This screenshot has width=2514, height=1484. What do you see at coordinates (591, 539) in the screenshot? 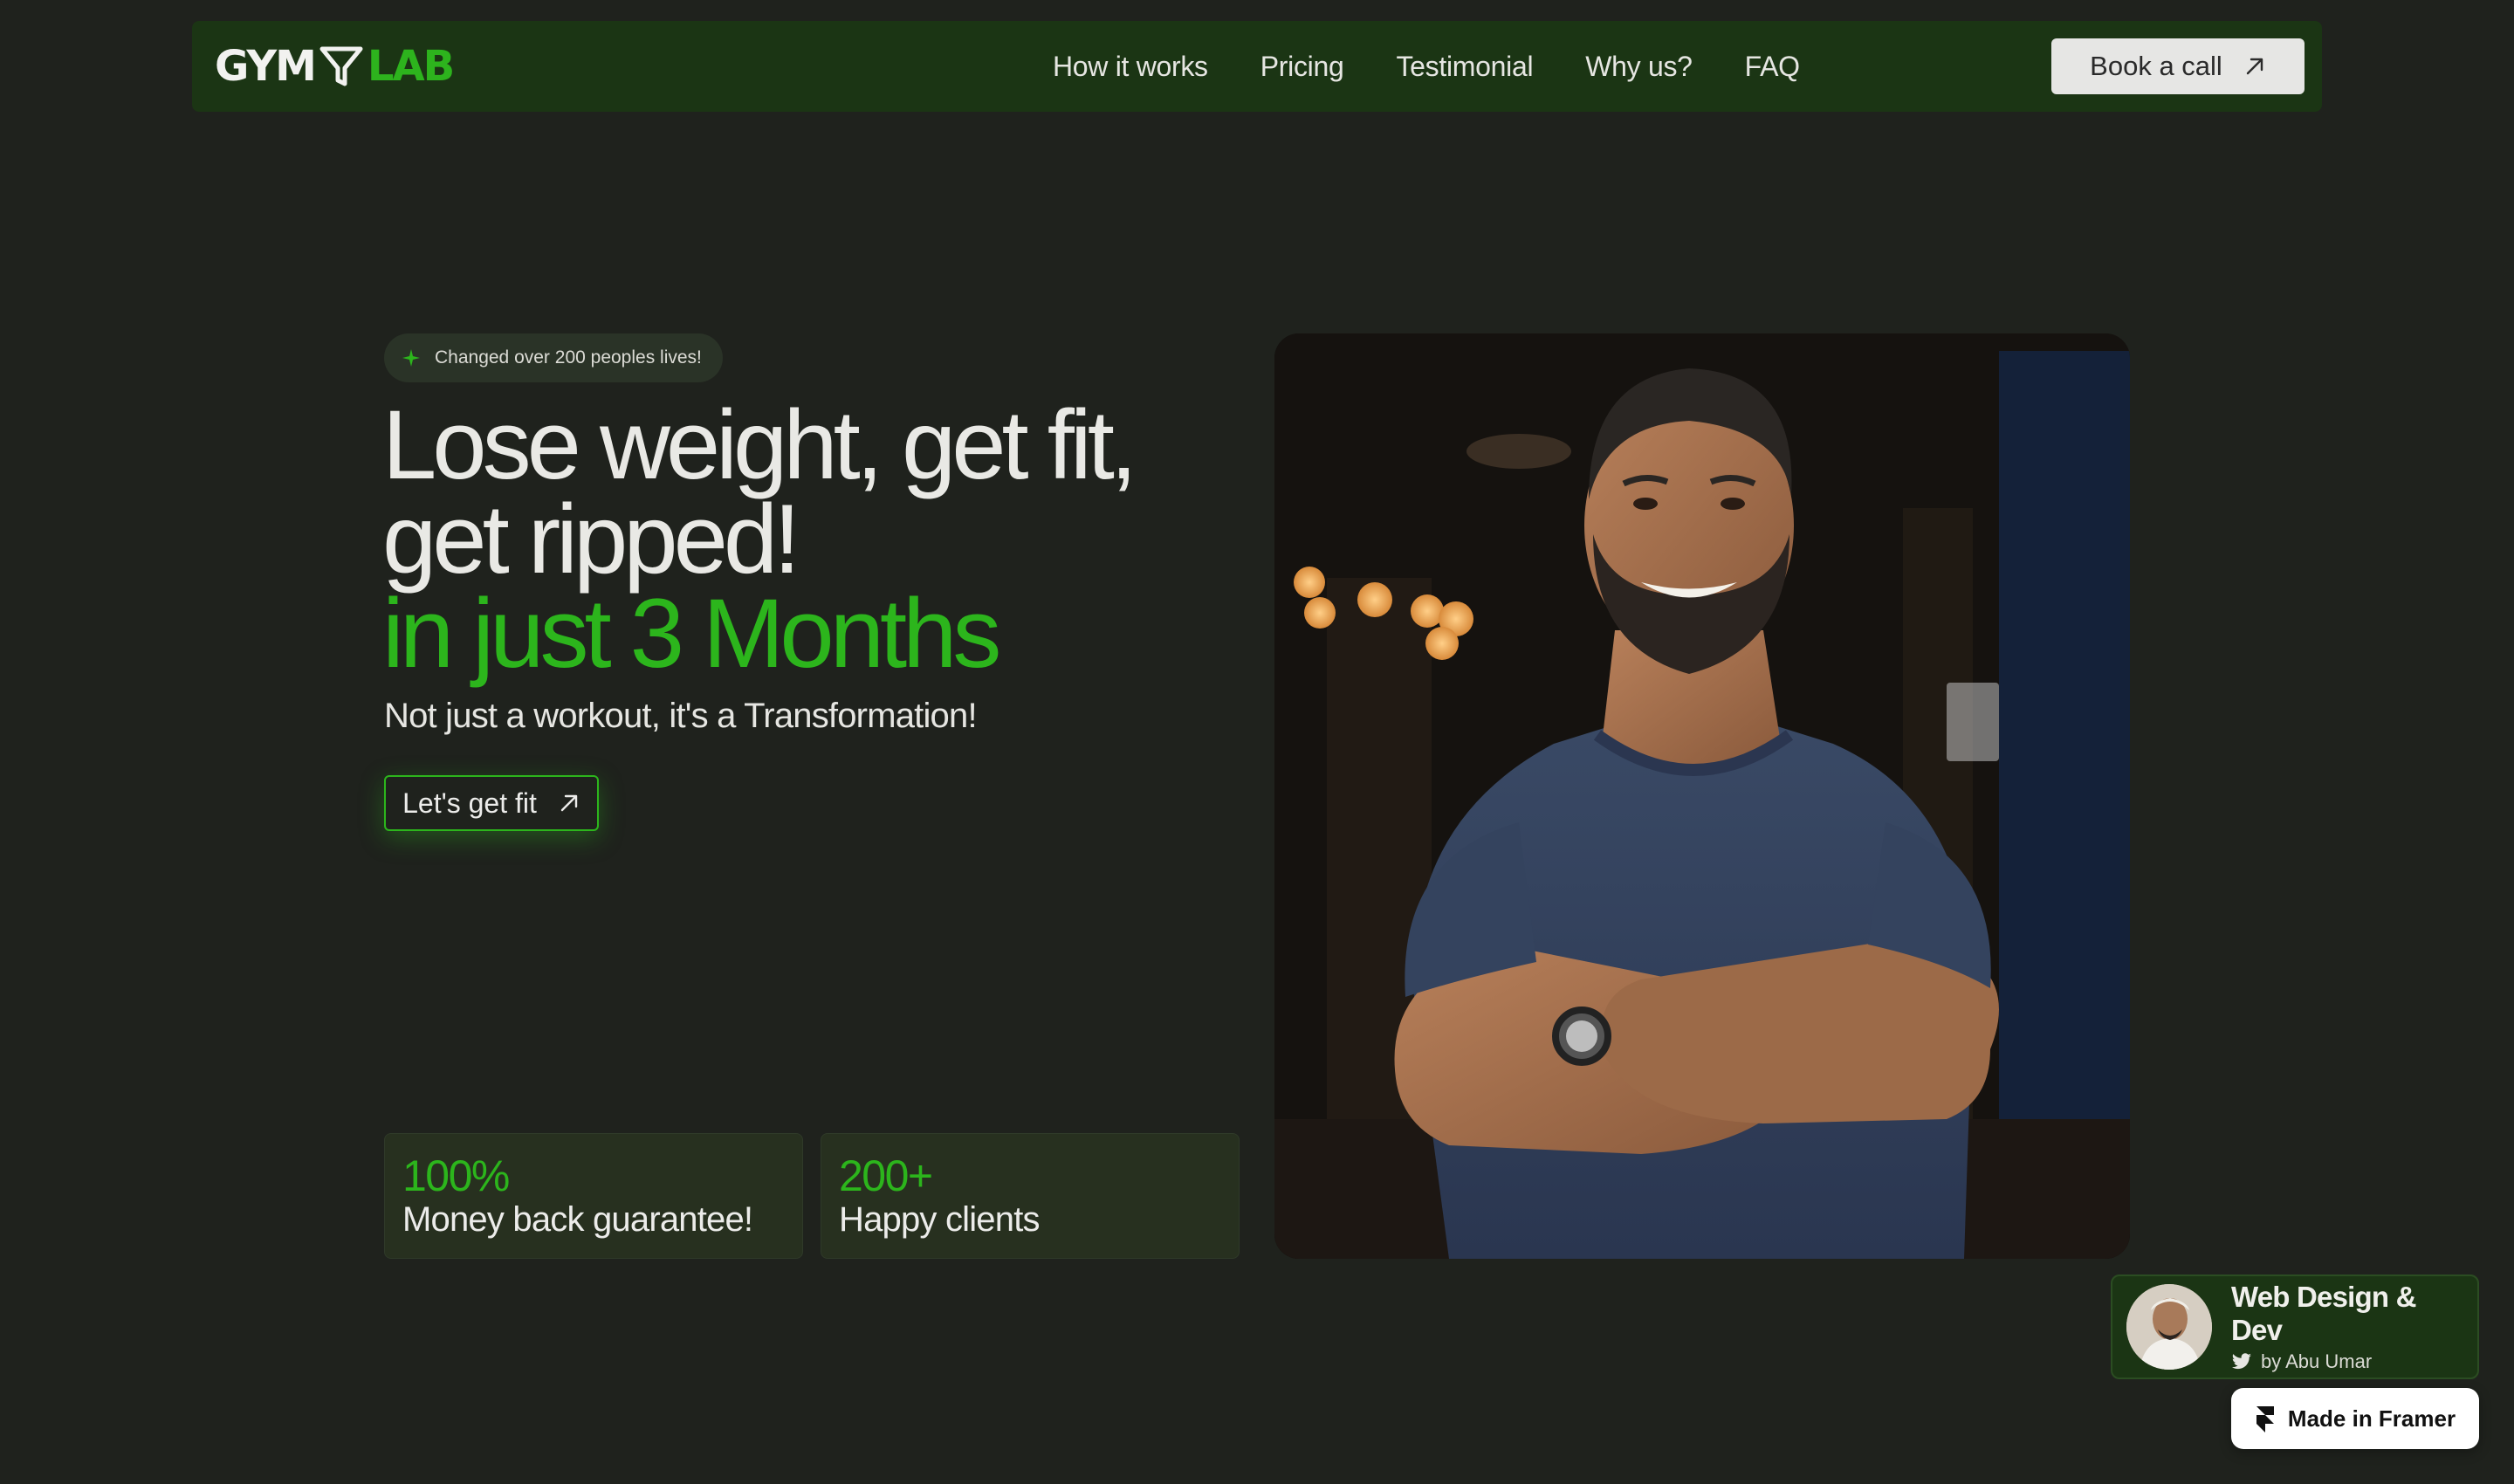
I see `headline-line-2: get ripped!` at bounding box center [591, 539].